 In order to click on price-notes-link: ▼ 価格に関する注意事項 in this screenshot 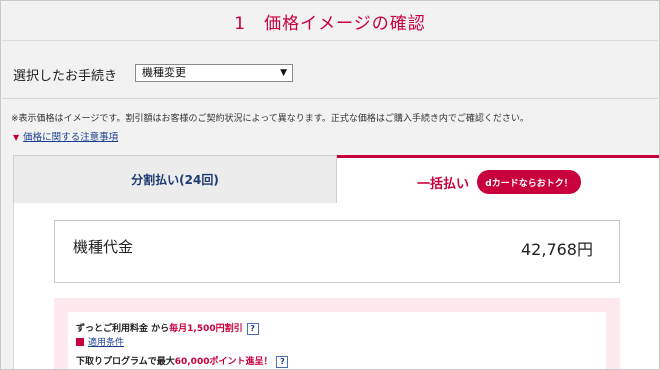, I will do `click(65, 136)`.